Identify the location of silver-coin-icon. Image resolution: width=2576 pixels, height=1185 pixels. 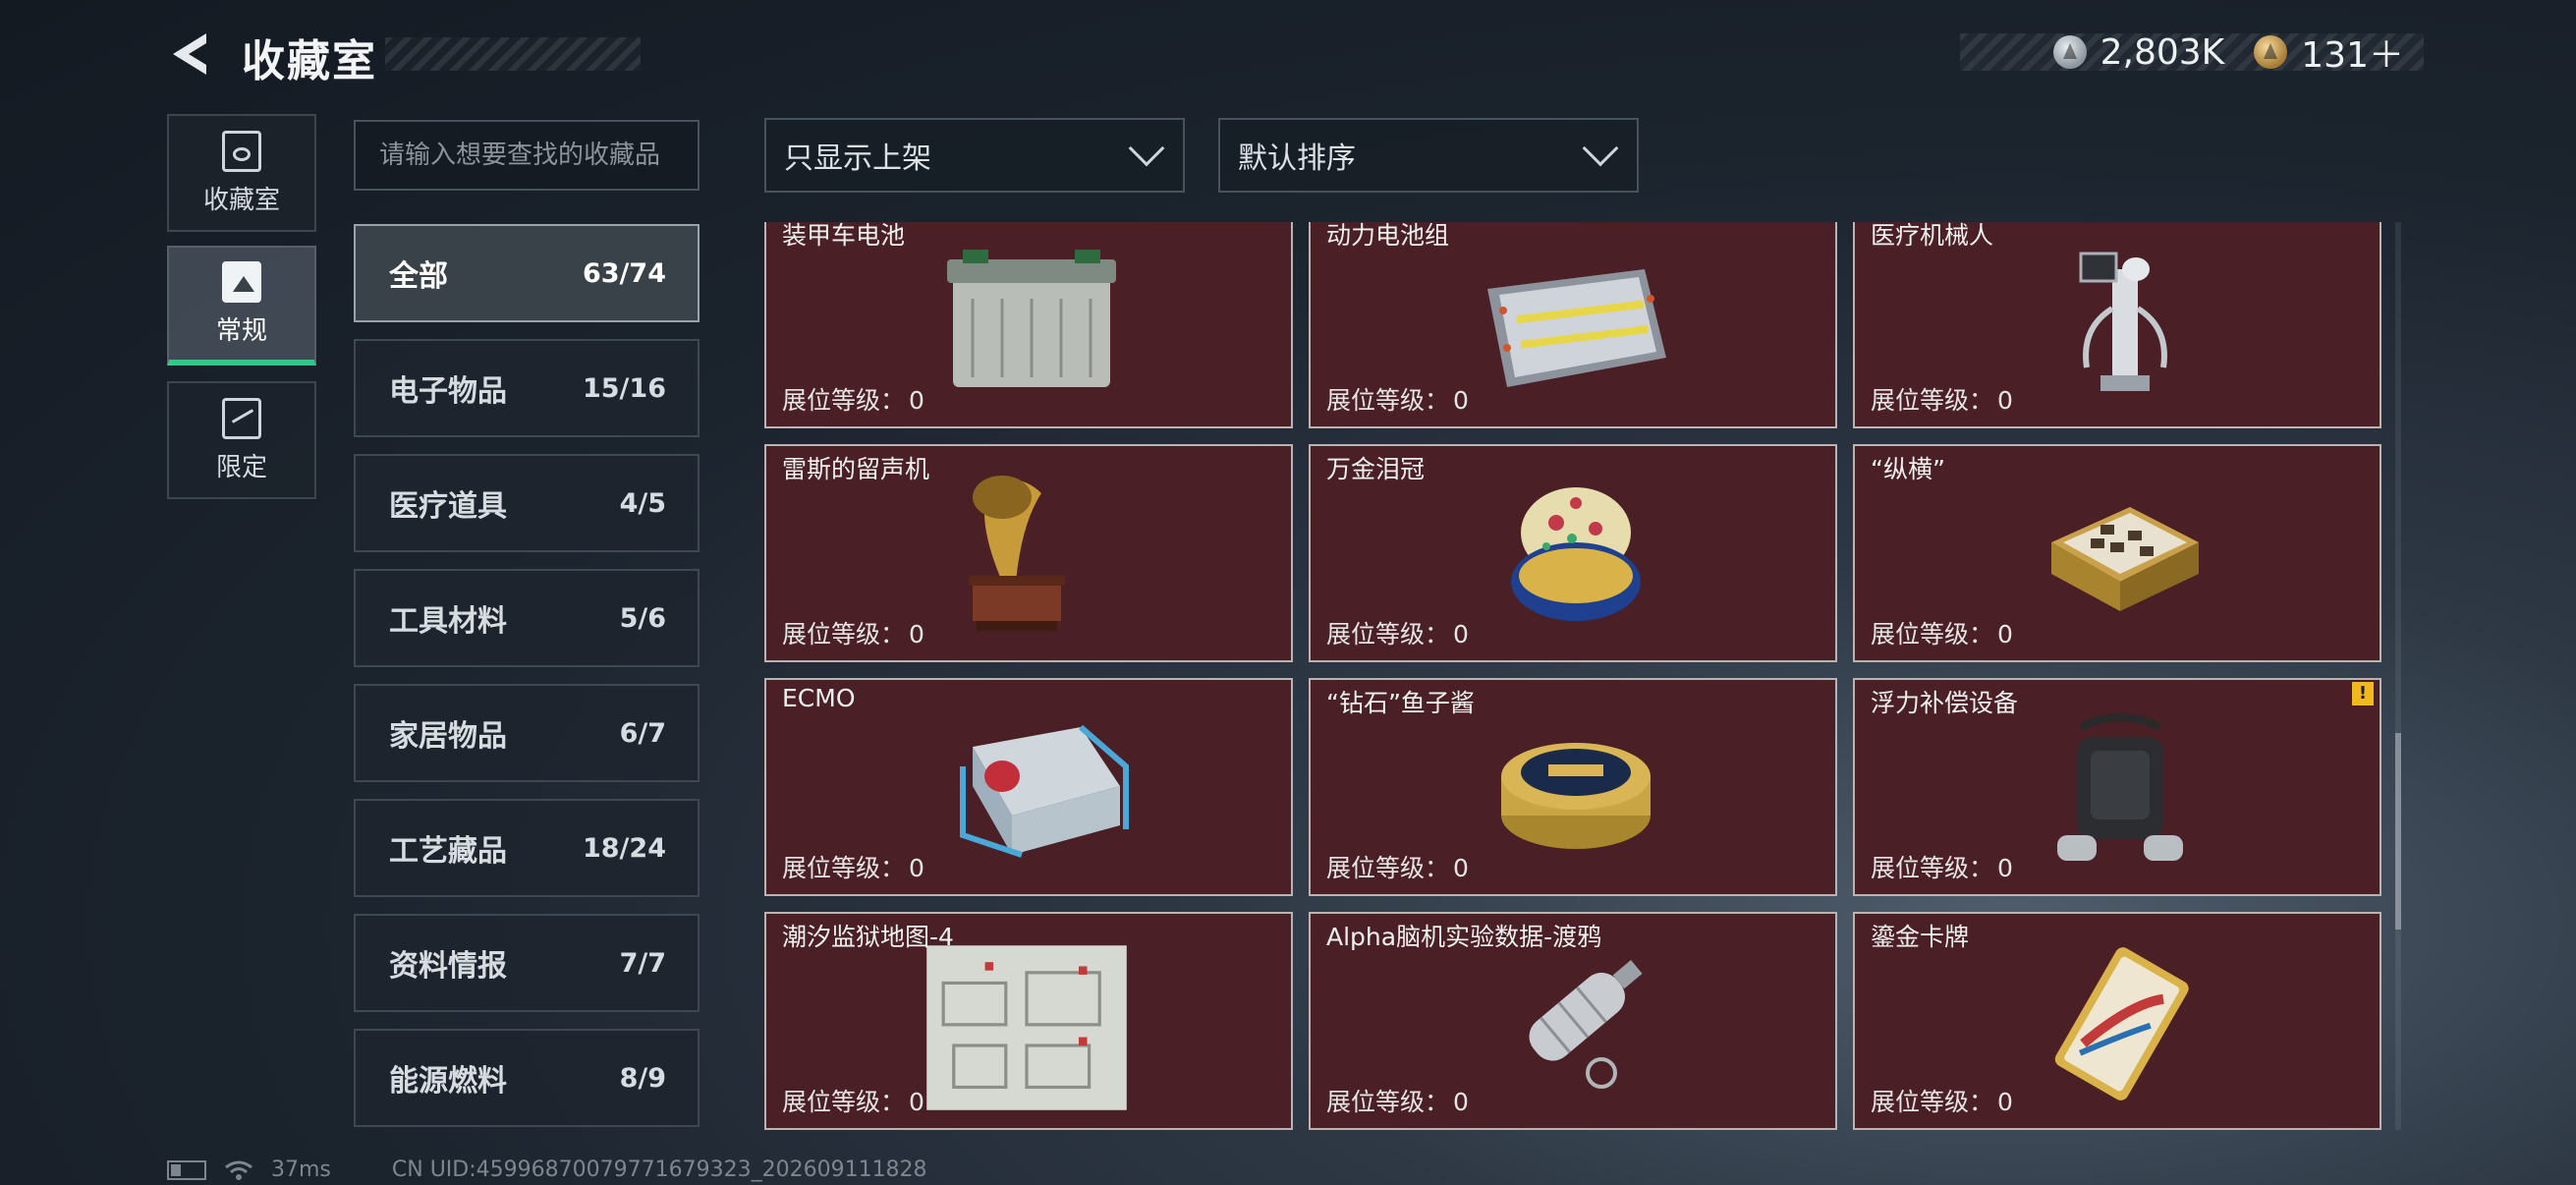
(2069, 52).